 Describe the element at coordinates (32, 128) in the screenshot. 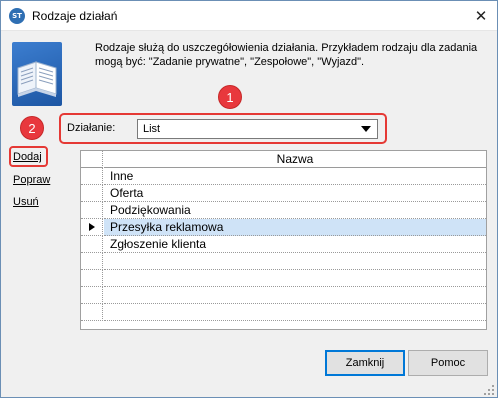

I see `annotation-badge-2: 2` at that location.